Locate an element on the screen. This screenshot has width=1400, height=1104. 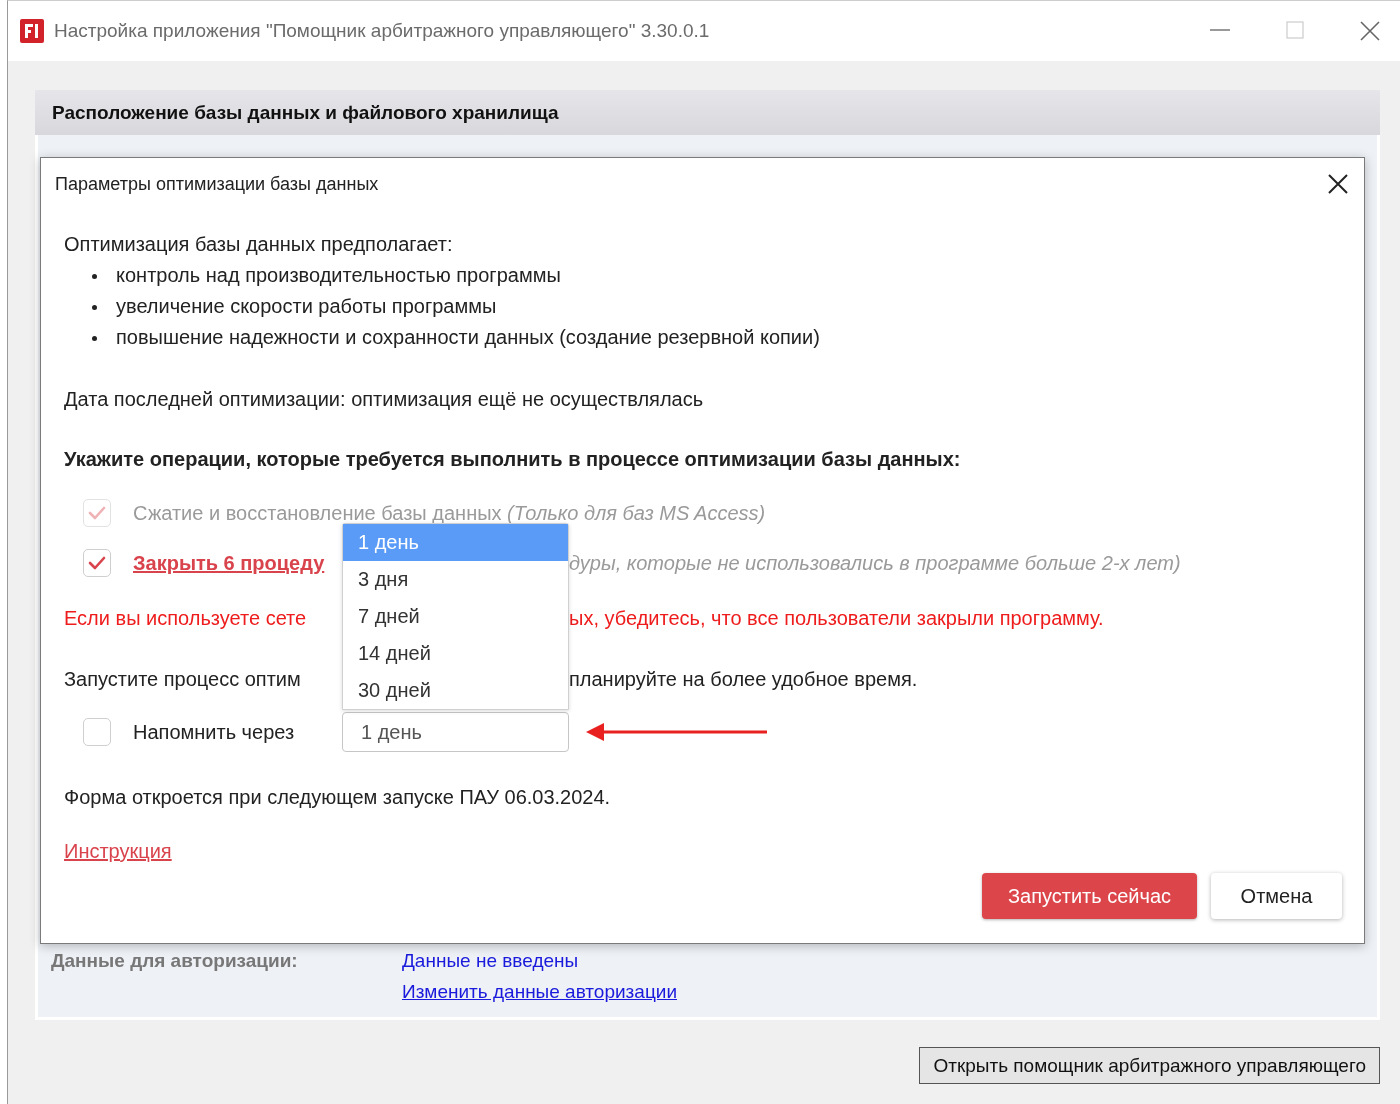
run-now-button: Запустить сейчас is located at coordinates (1089, 896).